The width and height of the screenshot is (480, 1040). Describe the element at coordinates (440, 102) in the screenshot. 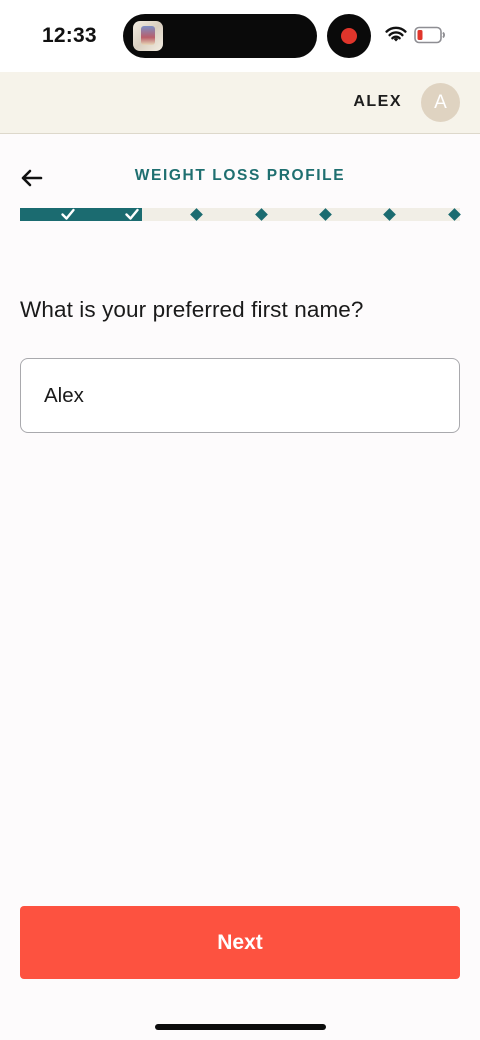

I see `avatar: A` at that location.